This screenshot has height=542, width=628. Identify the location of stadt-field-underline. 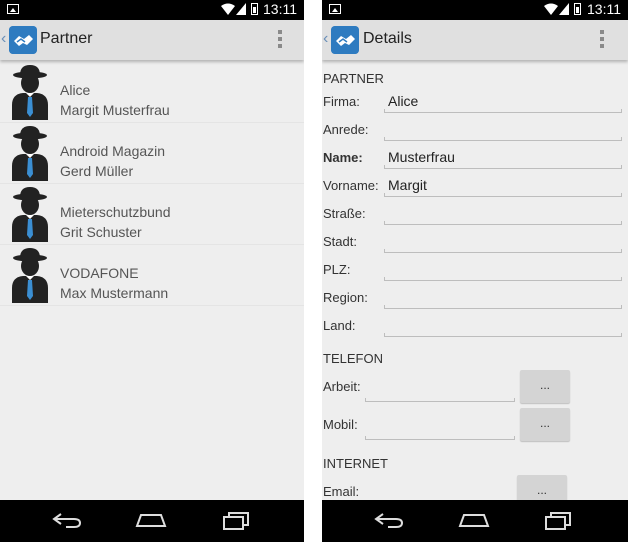
(503, 251).